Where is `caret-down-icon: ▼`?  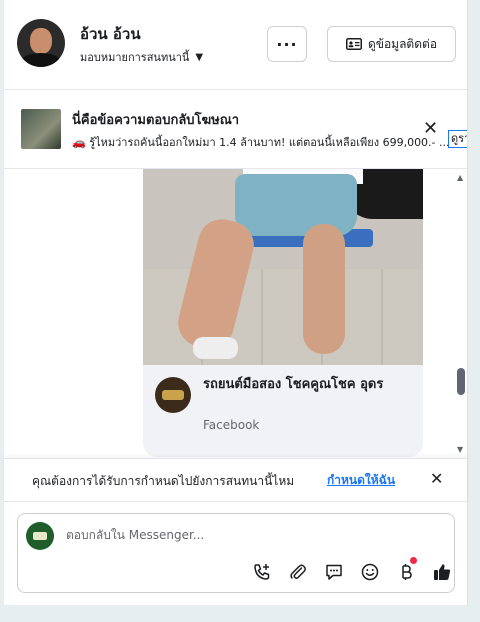 caret-down-icon: ▼ is located at coordinates (199, 57).